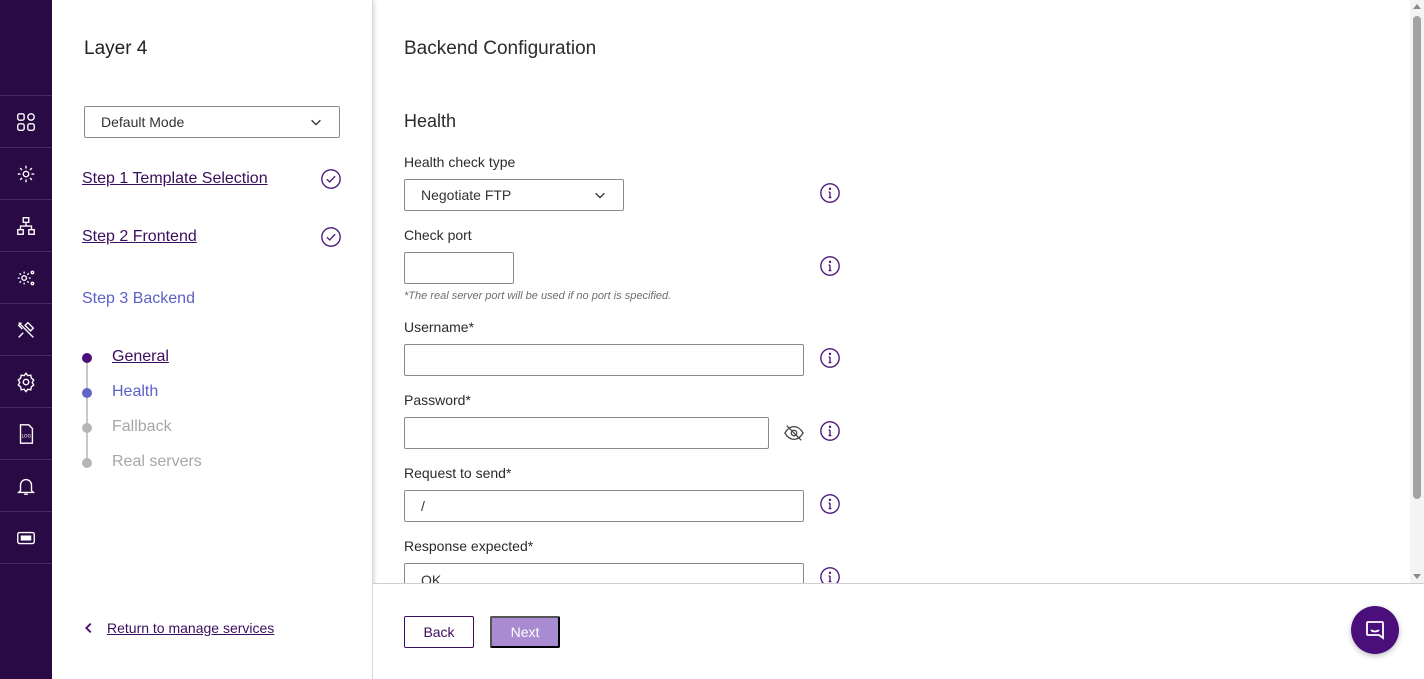 The height and width of the screenshot is (679, 1424). What do you see at coordinates (604, 573) in the screenshot?
I see `response-input: OK` at bounding box center [604, 573].